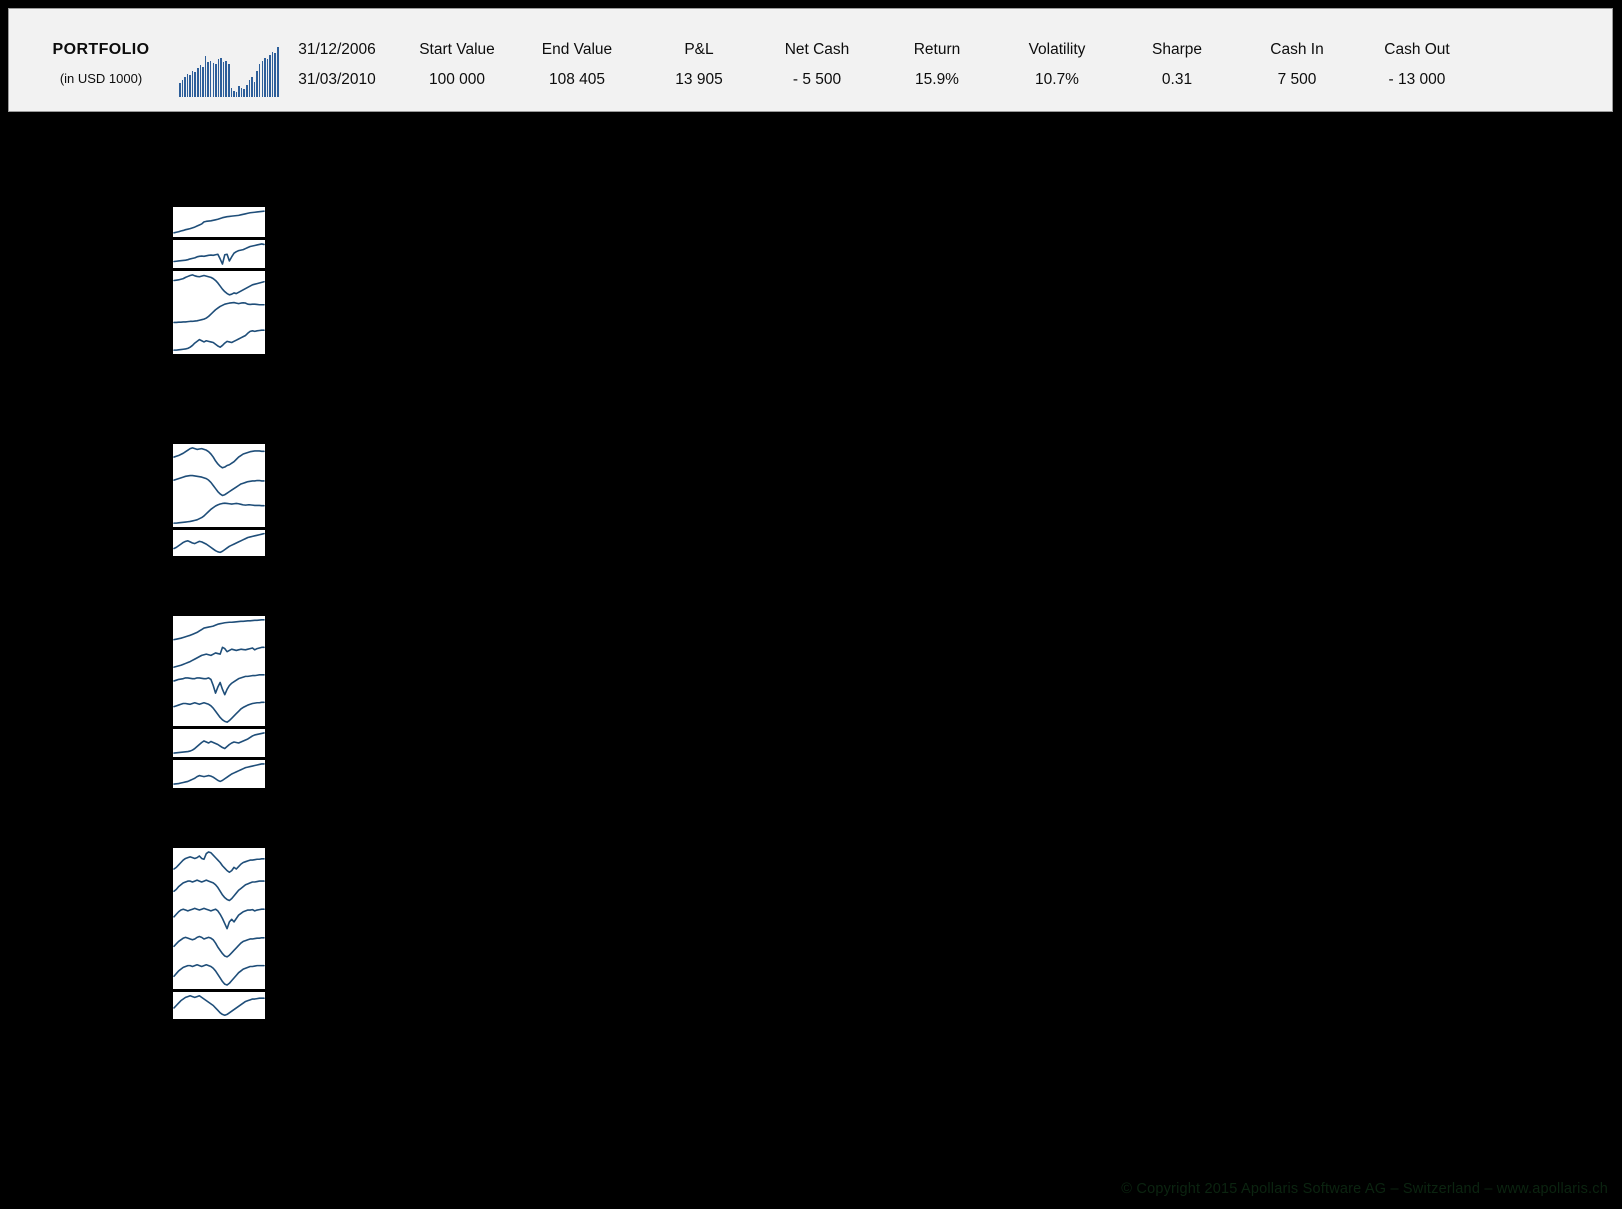 The height and width of the screenshot is (1209, 1622). I want to click on page-title: PORTFOLIO, so click(101, 49).